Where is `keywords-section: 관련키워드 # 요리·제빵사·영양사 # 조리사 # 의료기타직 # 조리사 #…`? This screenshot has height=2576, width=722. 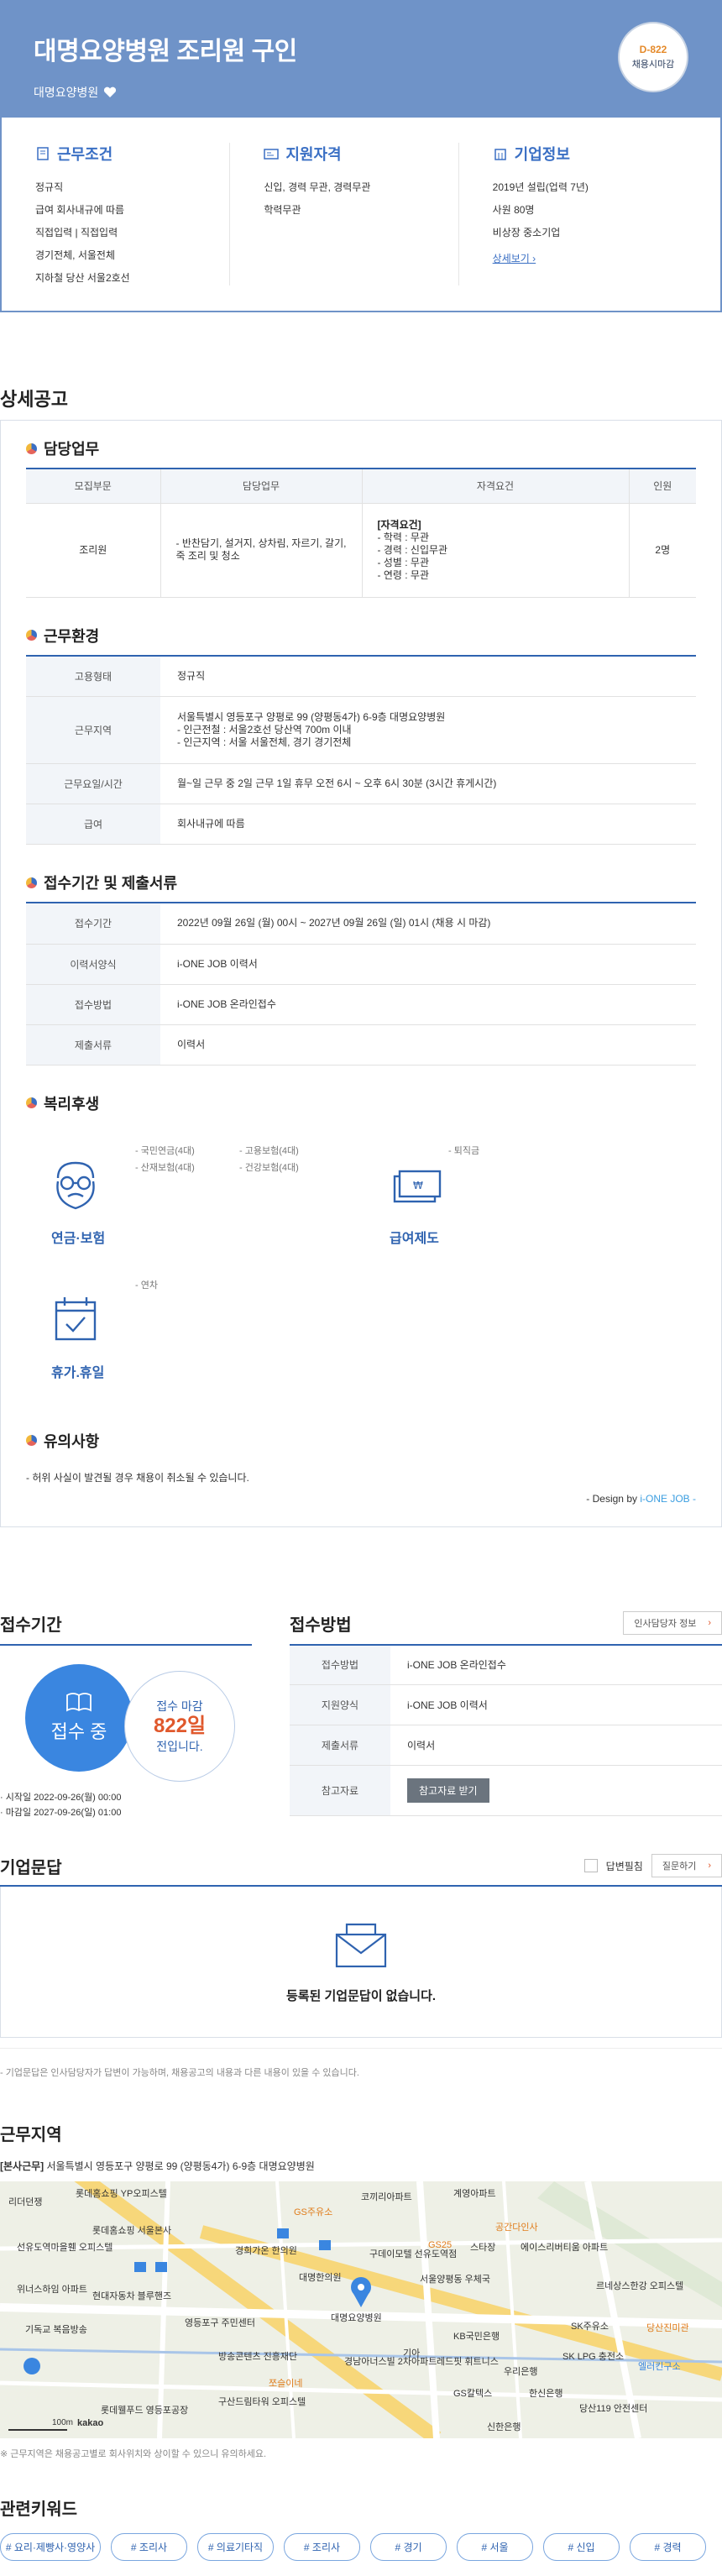
keywords-section: 관련키워드 # 요리·제빵사·영양사 # 조리사 # 의료기타직 # 조리사 #… is located at coordinates (361, 2528).